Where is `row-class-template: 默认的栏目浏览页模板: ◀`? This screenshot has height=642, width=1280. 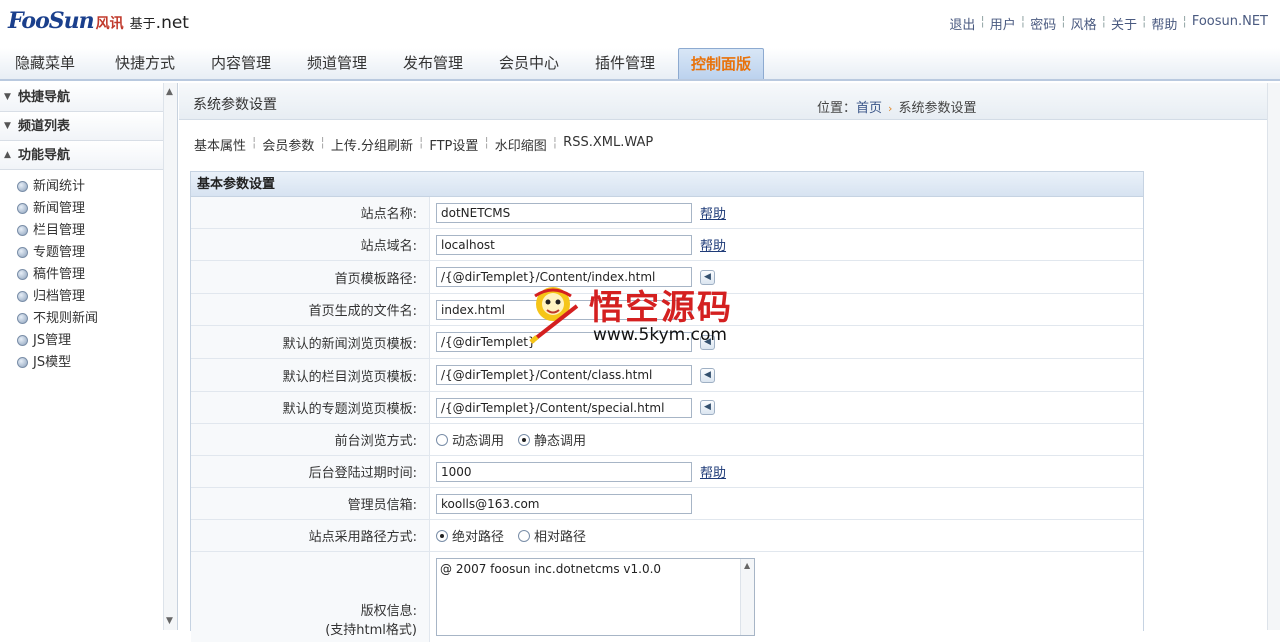 row-class-template: 默认的栏目浏览页模板: ◀ is located at coordinates (667, 375).